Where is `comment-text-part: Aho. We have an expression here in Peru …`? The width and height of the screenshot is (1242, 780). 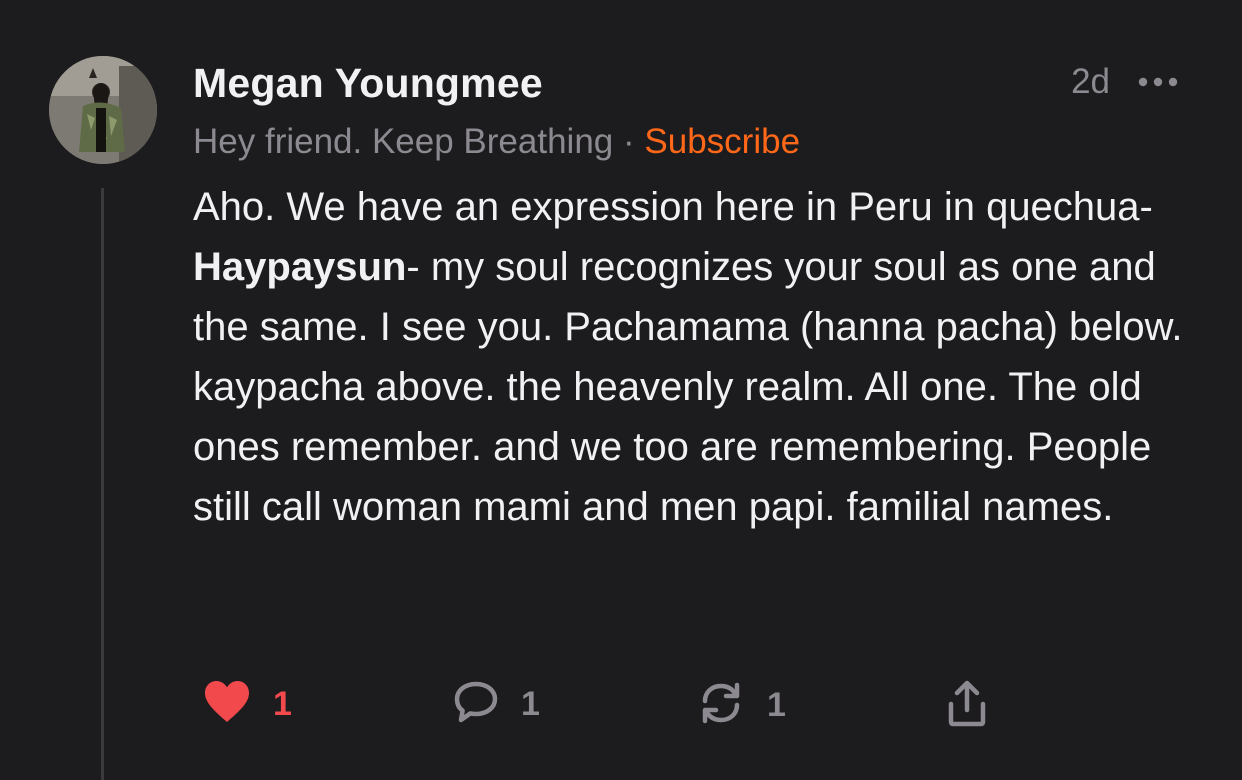
comment-text-part: Aho. We have an expression here in Peru … is located at coordinates (673, 207).